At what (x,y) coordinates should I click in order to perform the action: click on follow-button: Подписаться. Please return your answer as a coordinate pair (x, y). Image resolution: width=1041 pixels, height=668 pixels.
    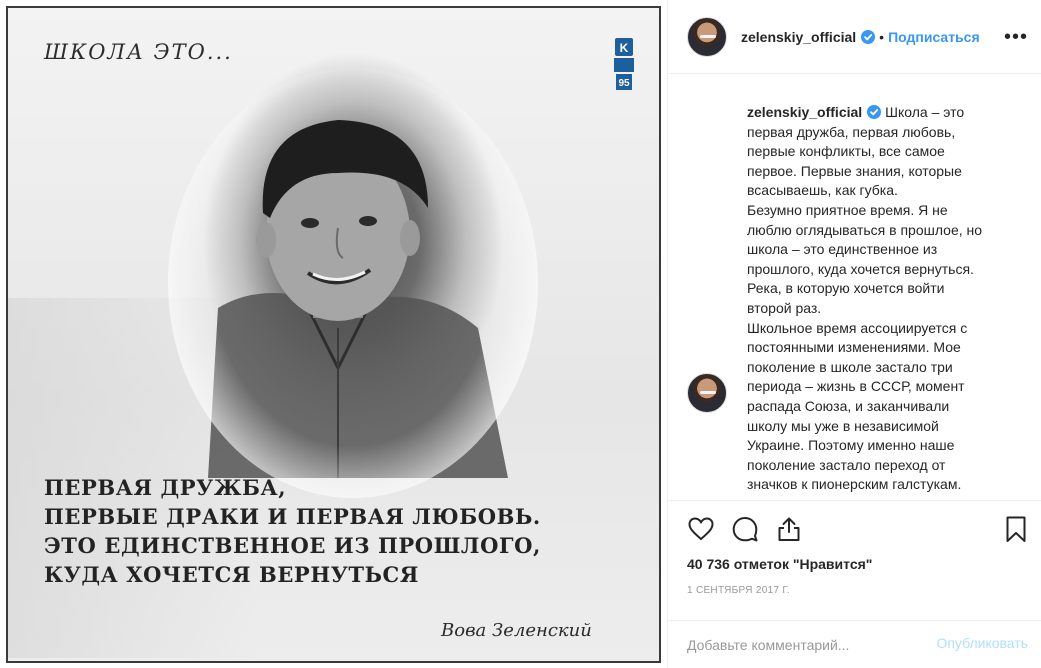
    Looking at the image, I should click on (934, 37).